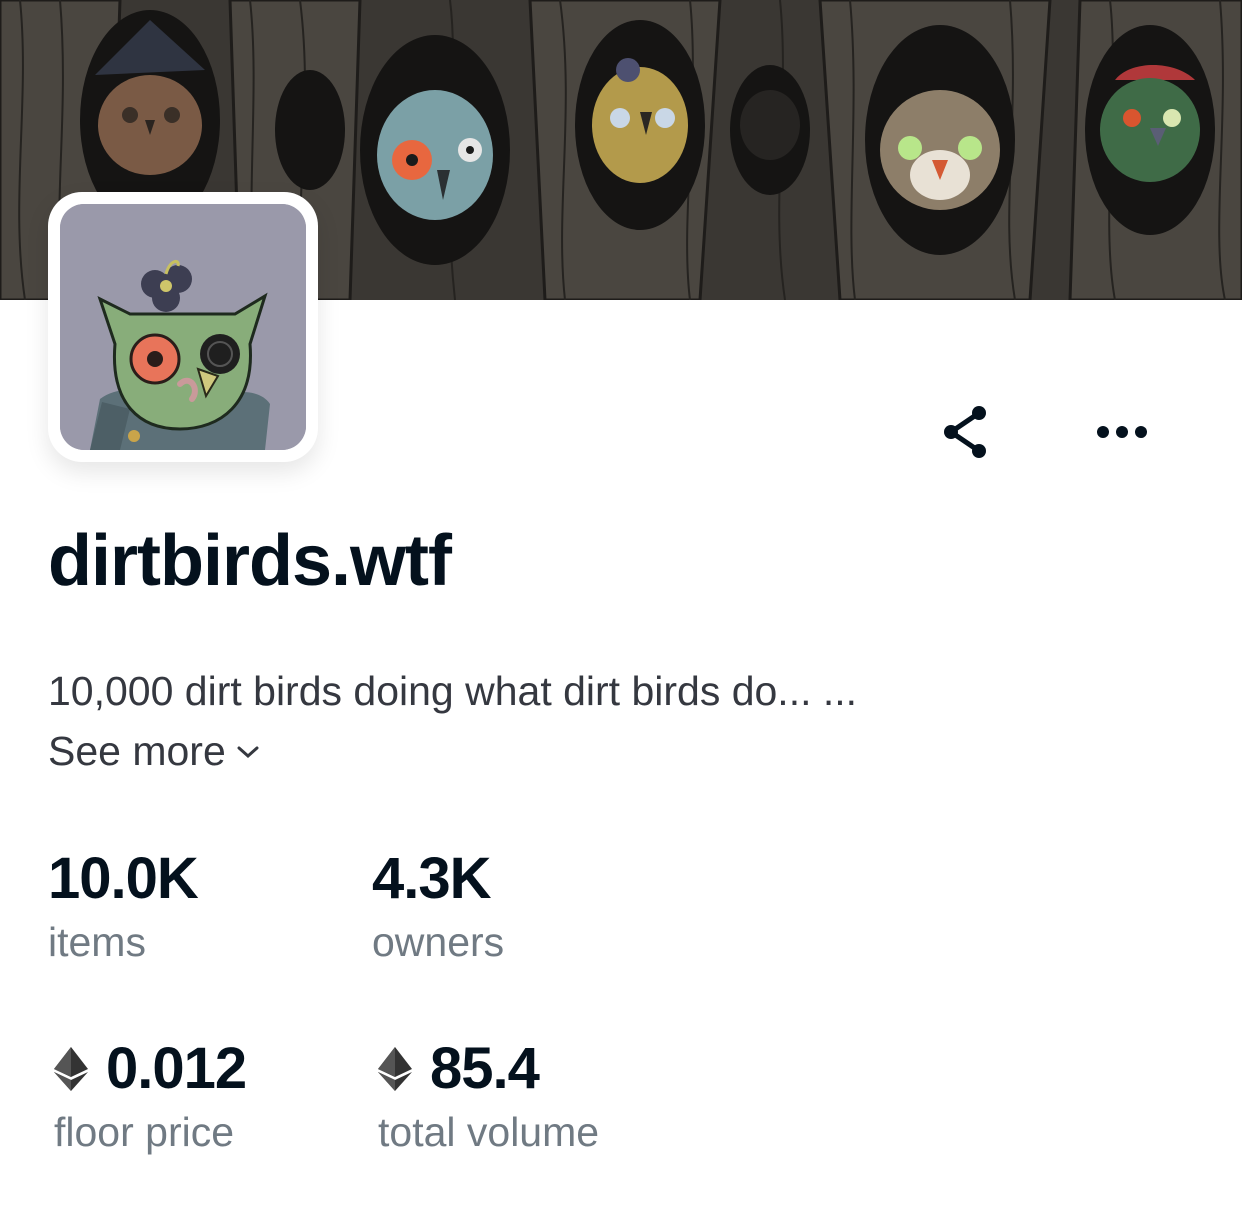  I want to click on more-horizontal-icon, so click(1122, 432).